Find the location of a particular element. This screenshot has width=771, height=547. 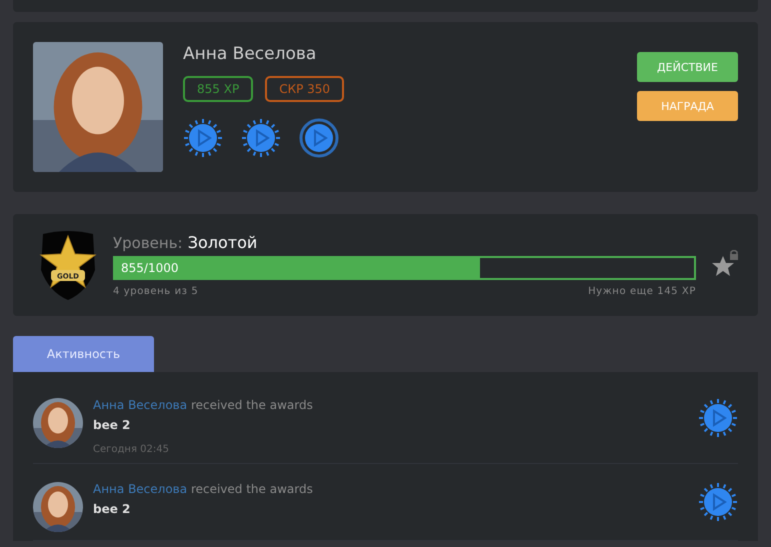

level-title: Уровень: Золотой is located at coordinates (185, 242).